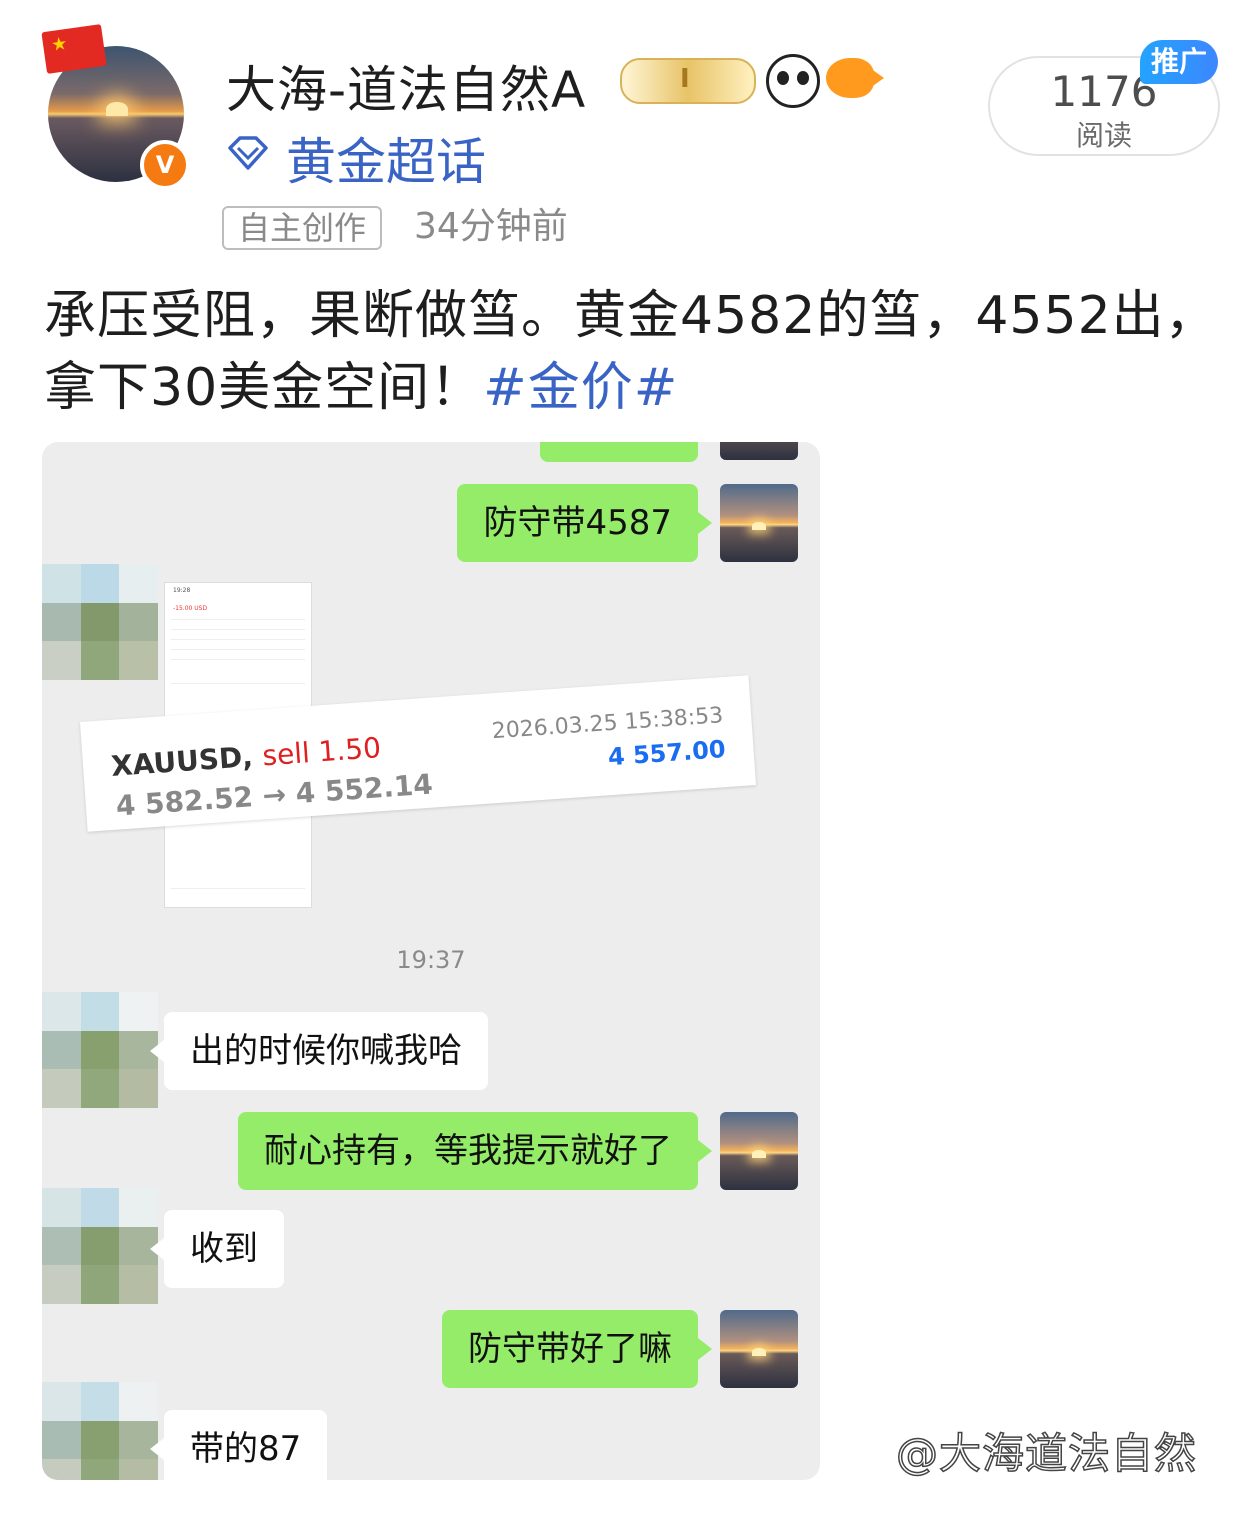 Image resolution: width=1260 pixels, height=1521 pixels. What do you see at coordinates (302, 228) in the screenshot?
I see `original-content-tag: 自主创作` at bounding box center [302, 228].